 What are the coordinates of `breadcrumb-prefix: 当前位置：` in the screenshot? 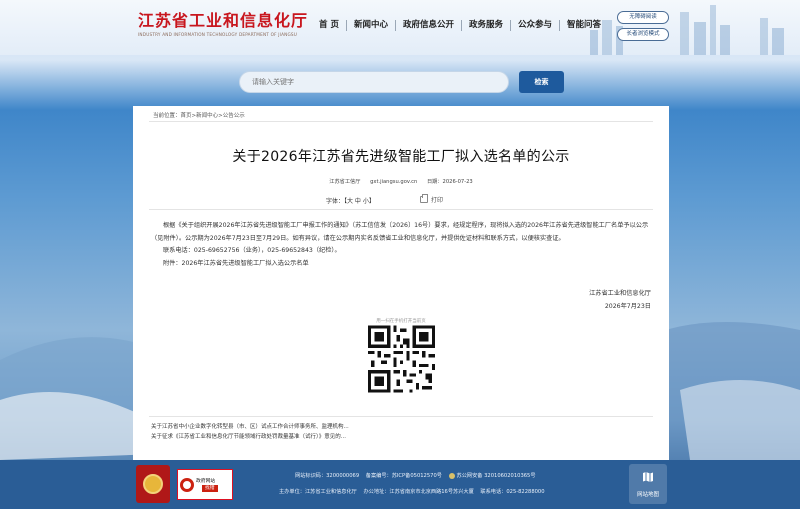 It's located at (167, 116).